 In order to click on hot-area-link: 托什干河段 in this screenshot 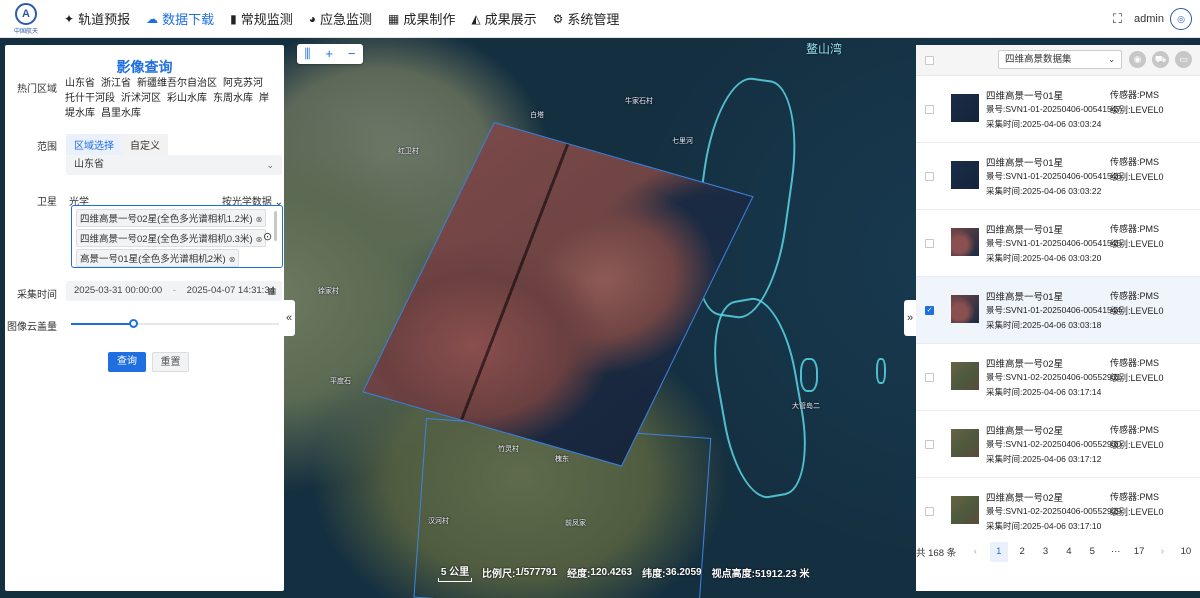, I will do `click(90, 98)`.